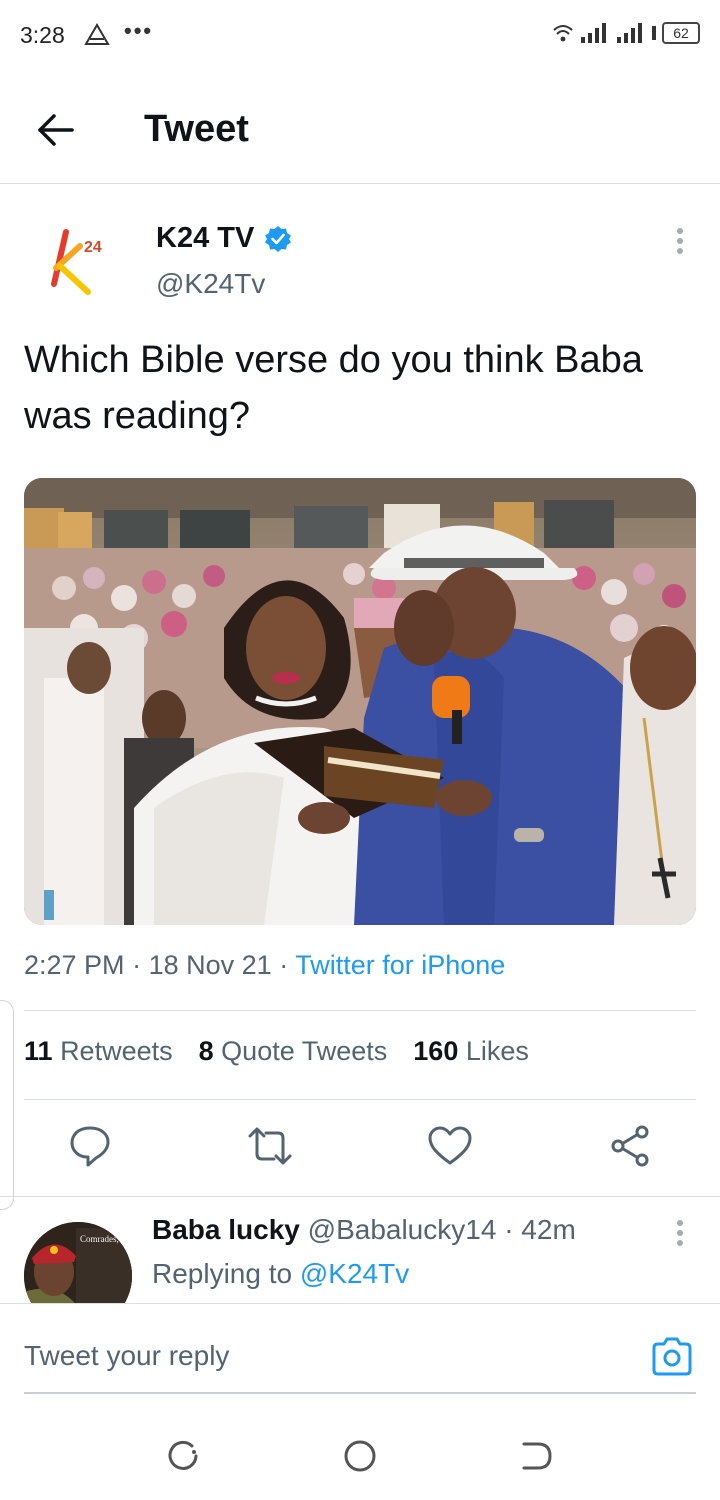  I want to click on replying-to: Replying to @K24Tv, so click(280, 1274).